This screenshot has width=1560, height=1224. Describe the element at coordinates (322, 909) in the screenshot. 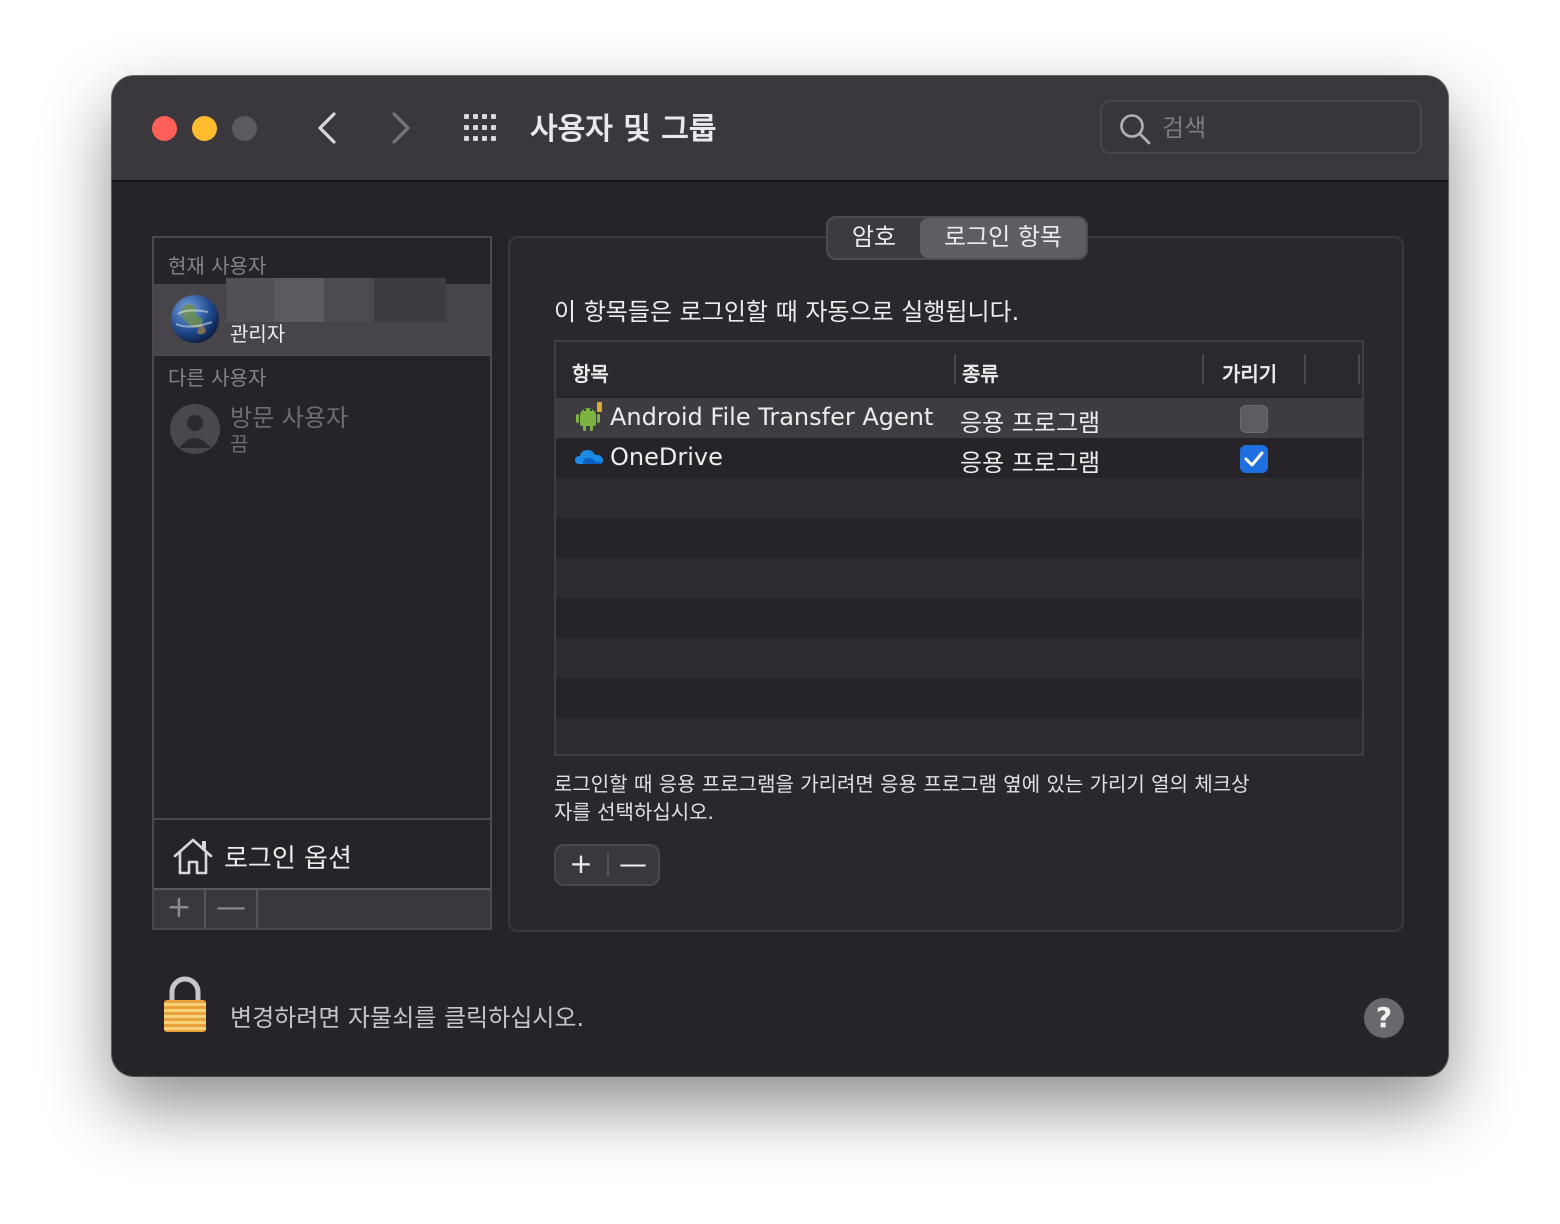

I see `users-toolbar: + —` at that location.